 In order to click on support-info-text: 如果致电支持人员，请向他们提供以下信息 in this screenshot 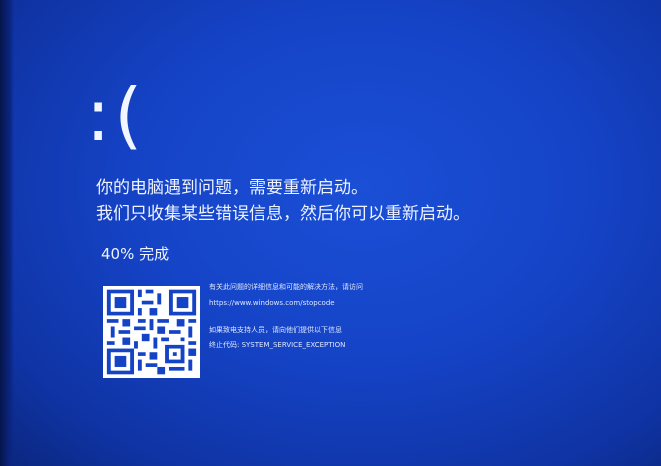, I will do `click(275, 330)`.